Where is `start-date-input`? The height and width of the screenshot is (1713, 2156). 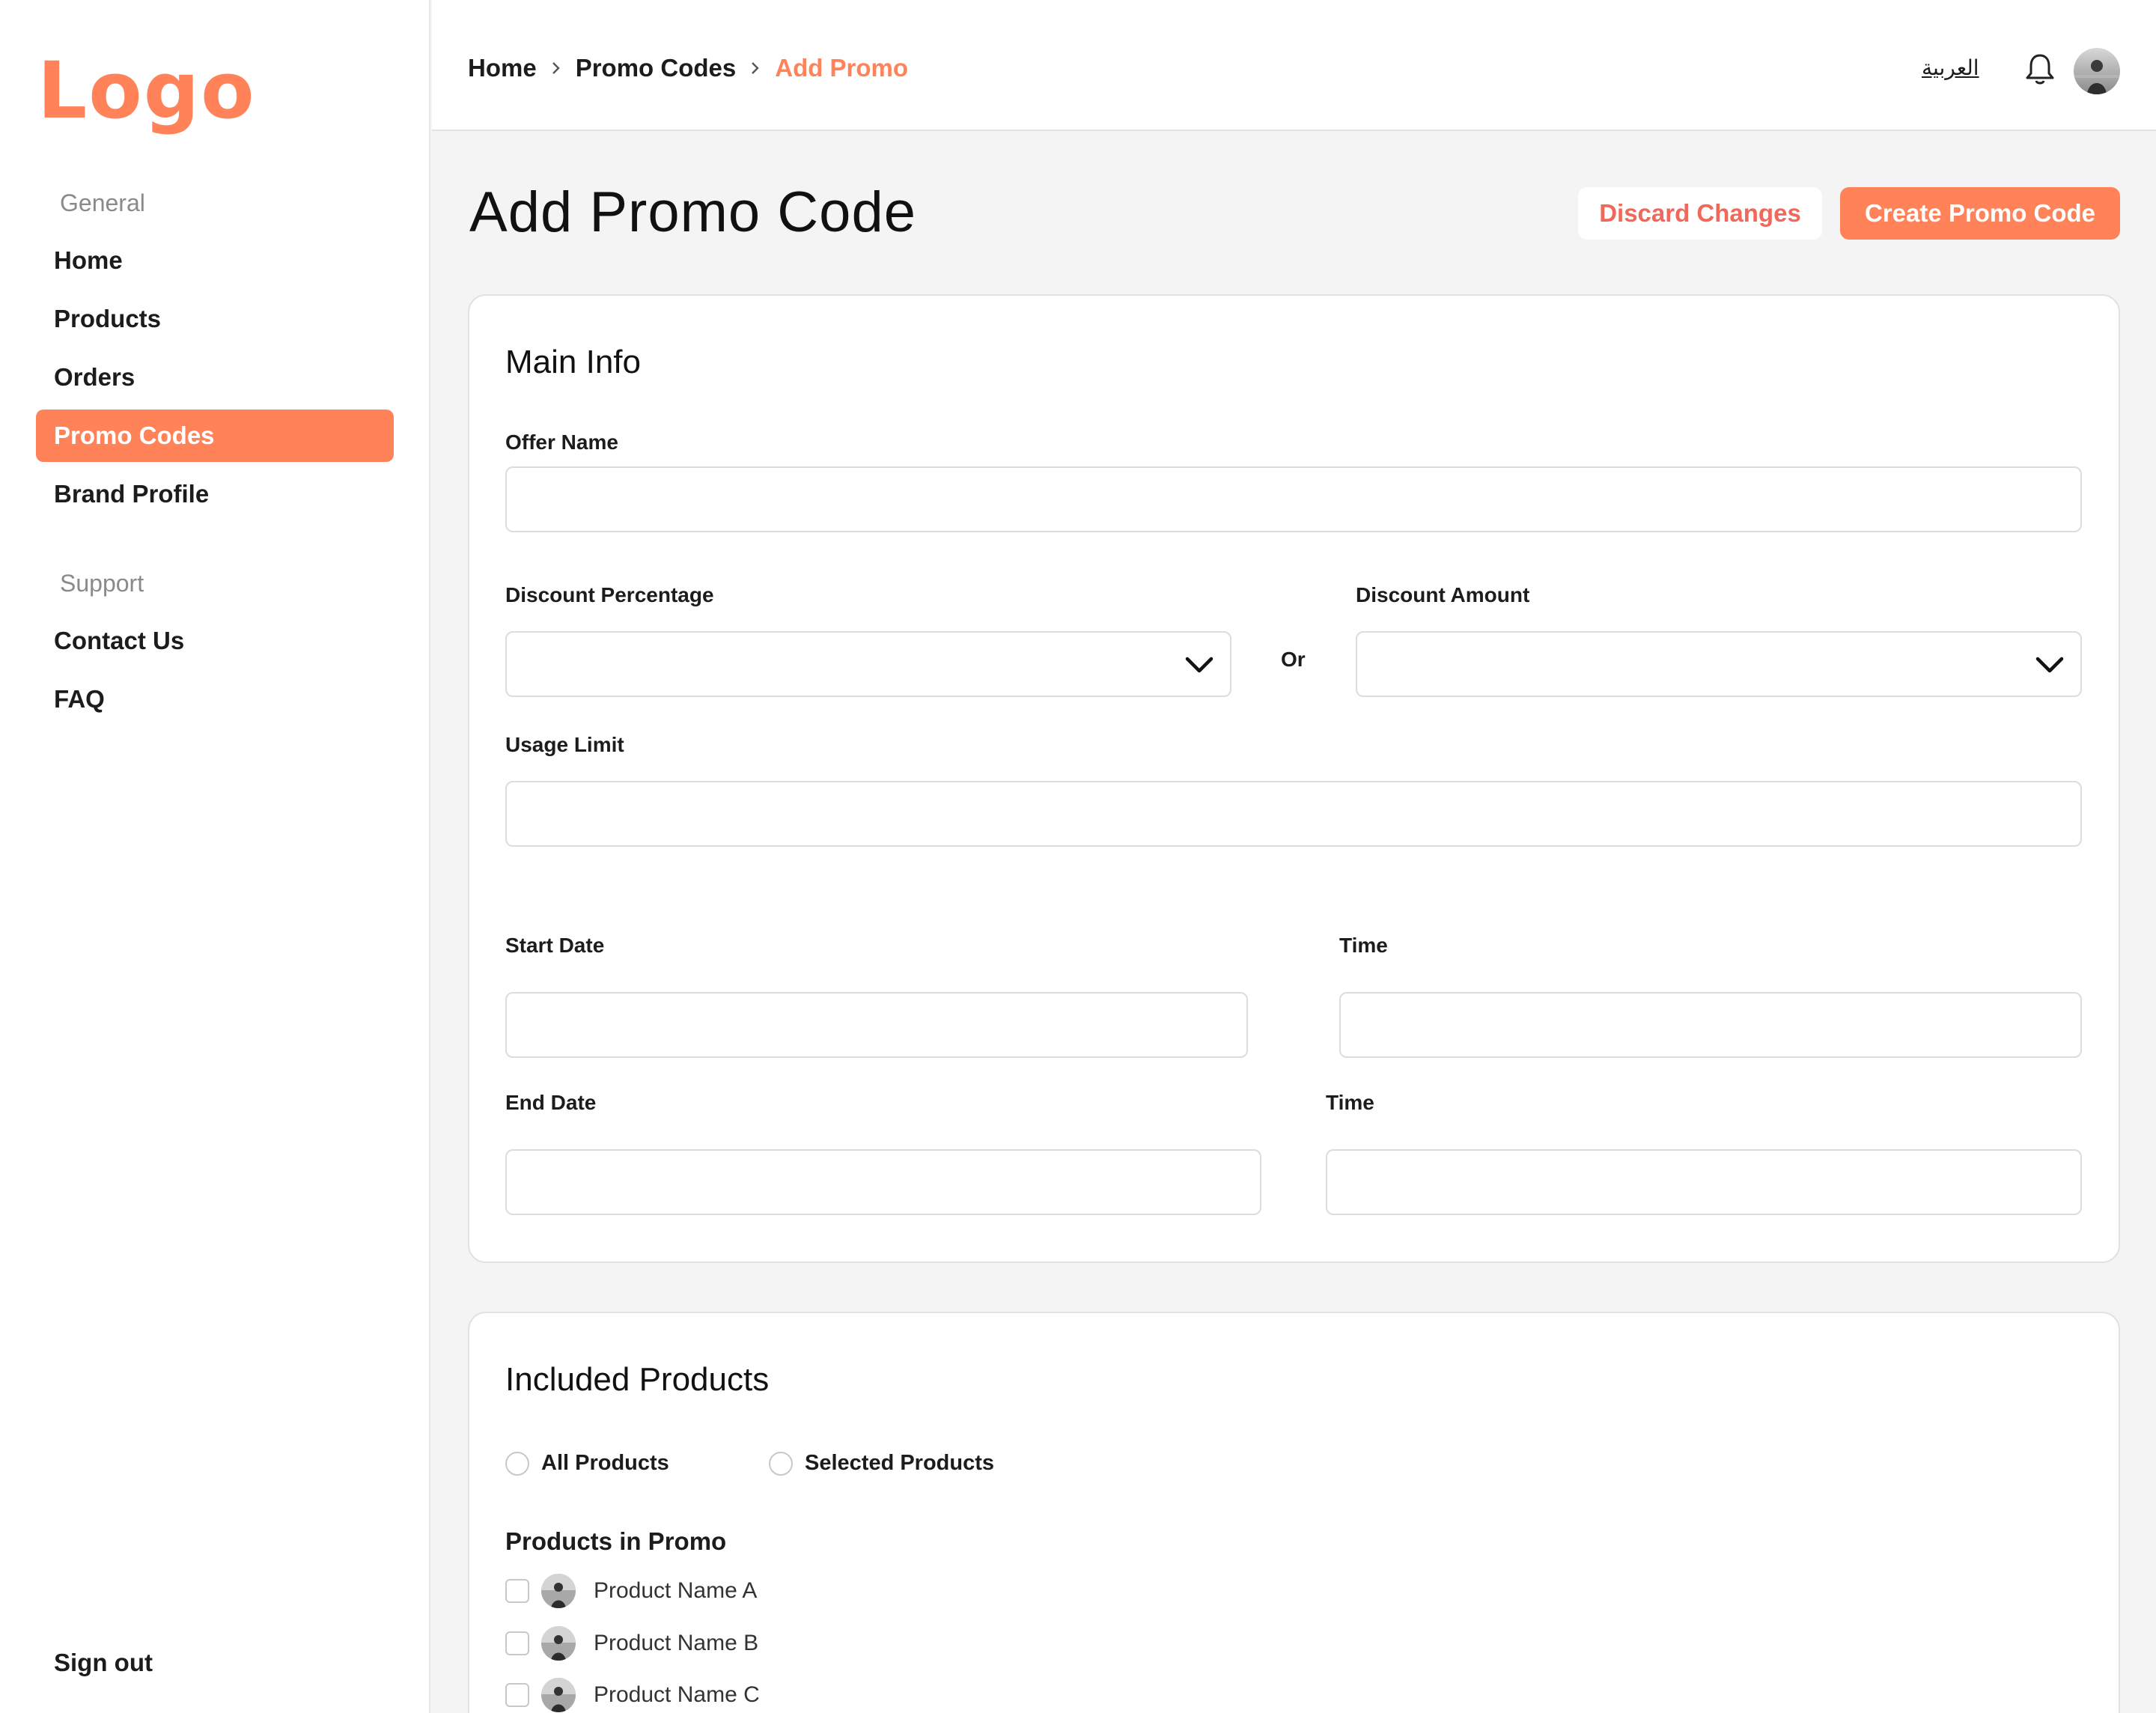
start-date-input is located at coordinates (876, 1025).